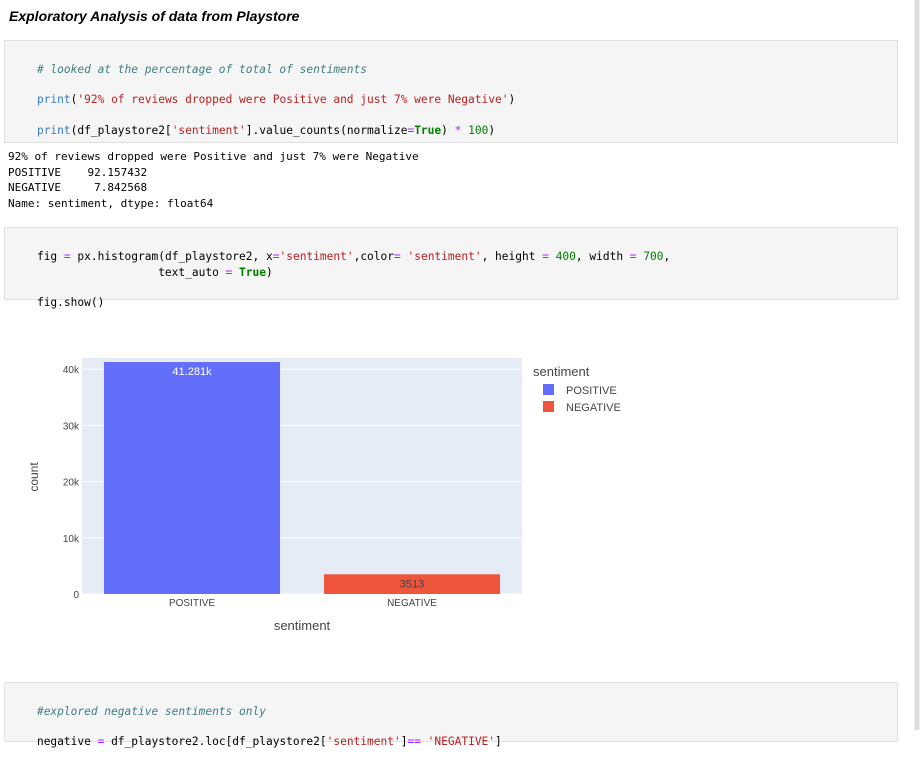 This screenshot has width=920, height=766. Describe the element at coordinates (562, 256) in the screenshot. I see `code-number: 400` at that location.